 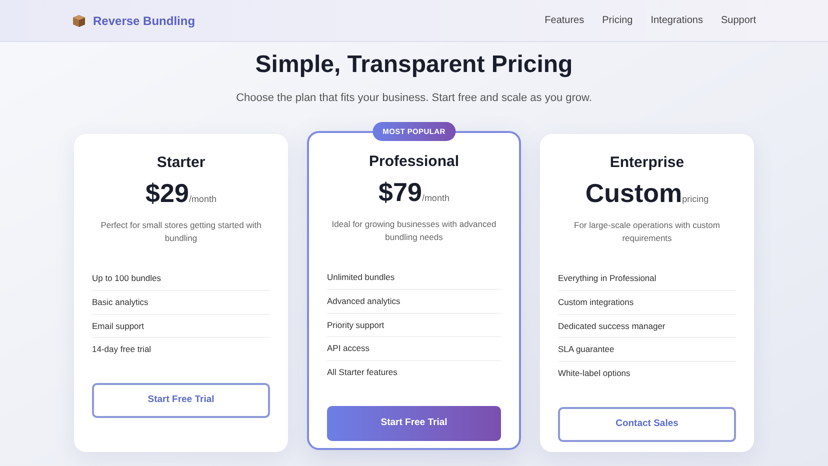 I want to click on plan-description: For large-scale operations with custom requirements, so click(x=647, y=231).